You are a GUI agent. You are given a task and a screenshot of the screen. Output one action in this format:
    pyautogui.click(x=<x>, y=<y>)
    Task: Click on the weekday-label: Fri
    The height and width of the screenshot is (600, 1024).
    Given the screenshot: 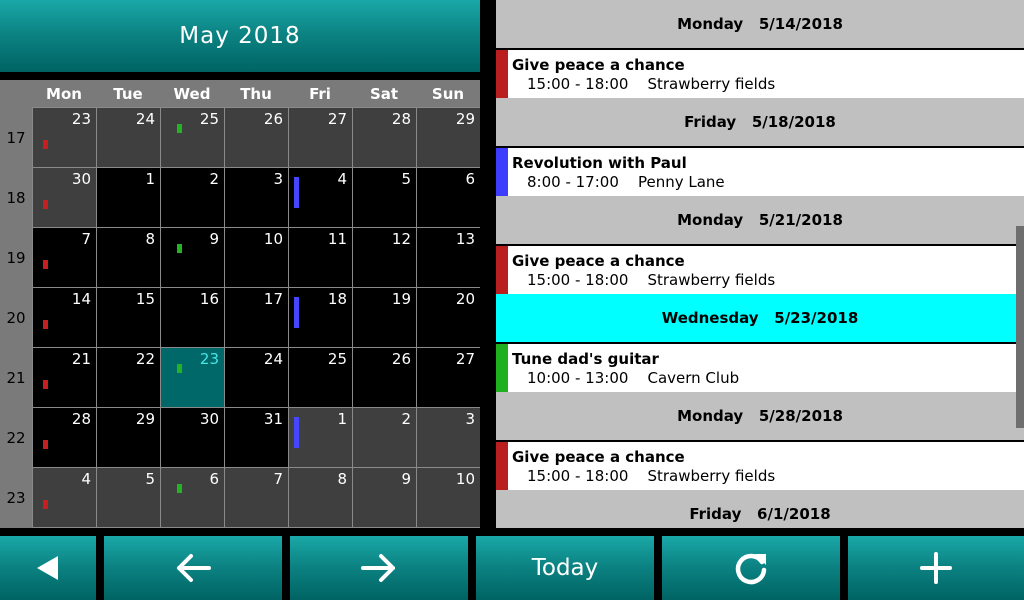 What is the action you would take?
    pyautogui.click(x=320, y=94)
    